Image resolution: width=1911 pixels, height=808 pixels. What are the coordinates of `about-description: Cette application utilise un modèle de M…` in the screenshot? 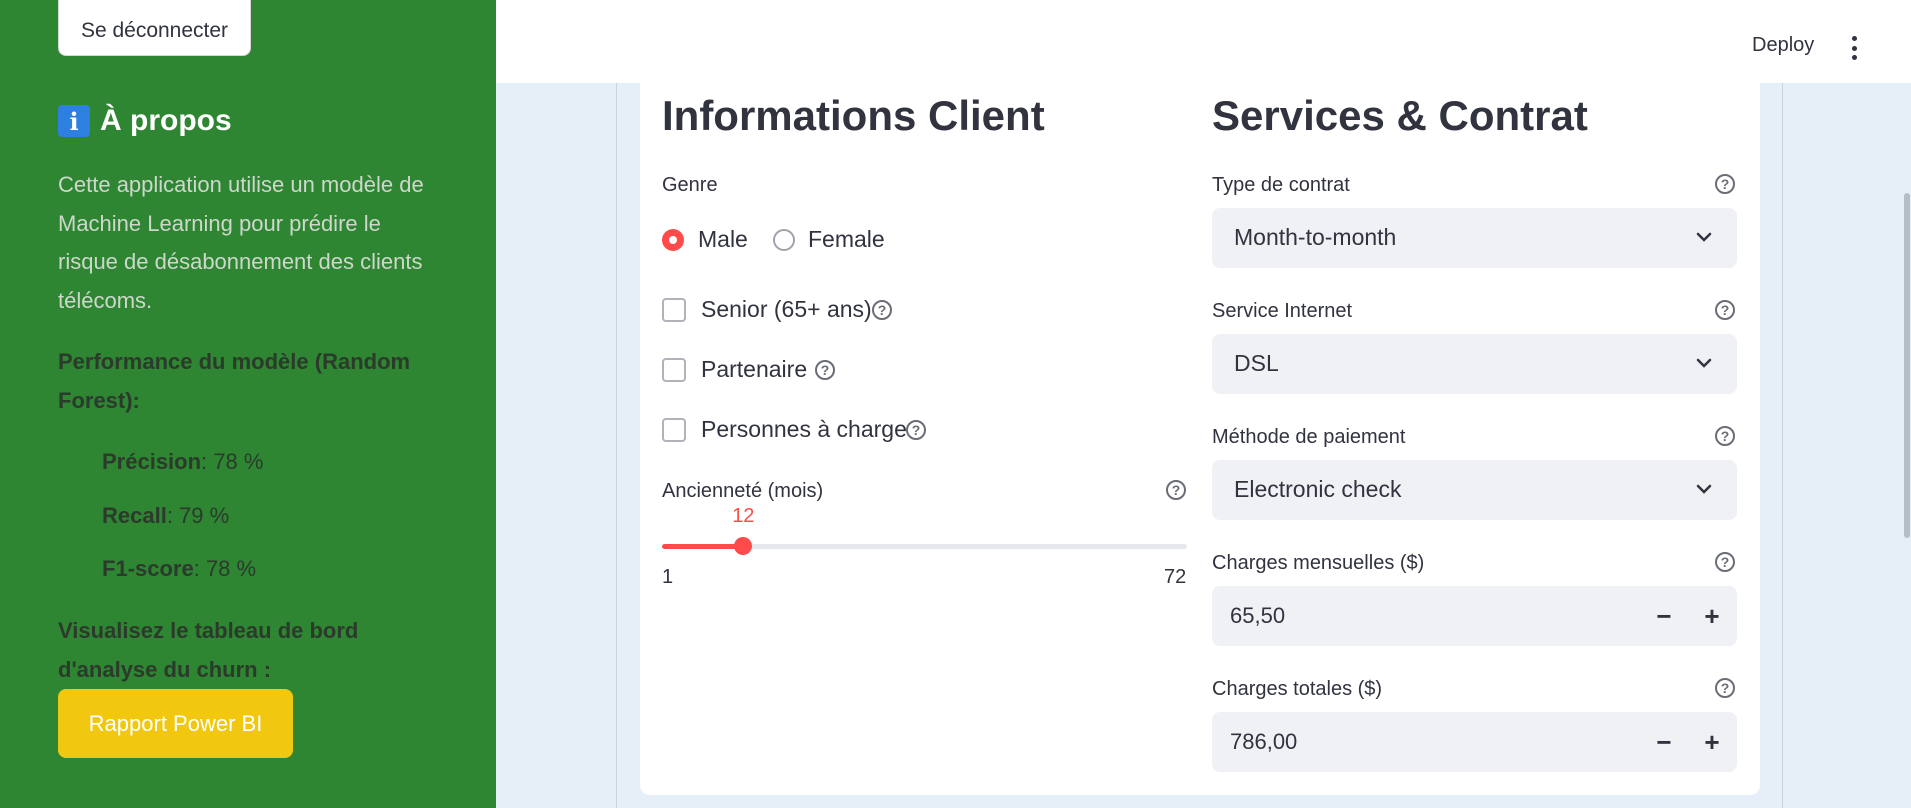 It's located at (241, 242).